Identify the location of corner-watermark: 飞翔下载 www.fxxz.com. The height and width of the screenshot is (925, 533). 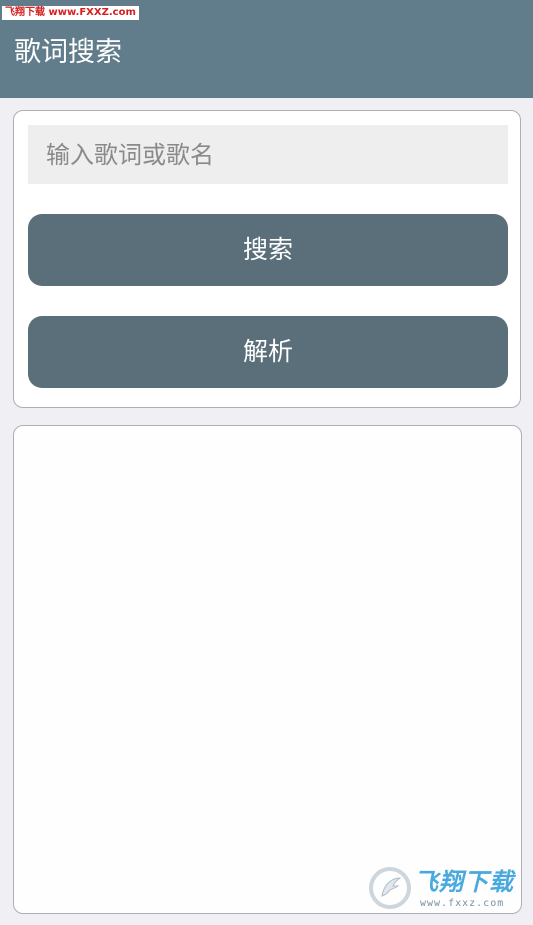
(444, 889).